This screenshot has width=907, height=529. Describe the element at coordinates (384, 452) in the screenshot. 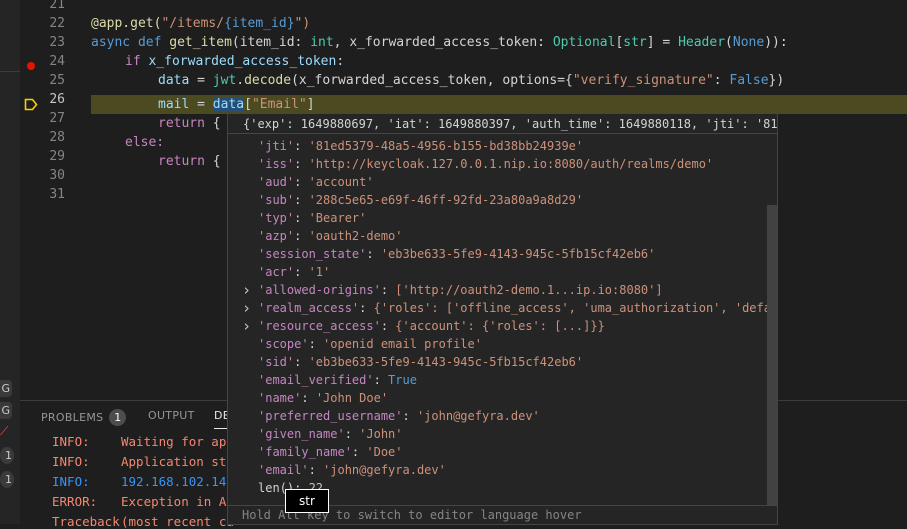

I see `property-value: 'Doe'` at that location.